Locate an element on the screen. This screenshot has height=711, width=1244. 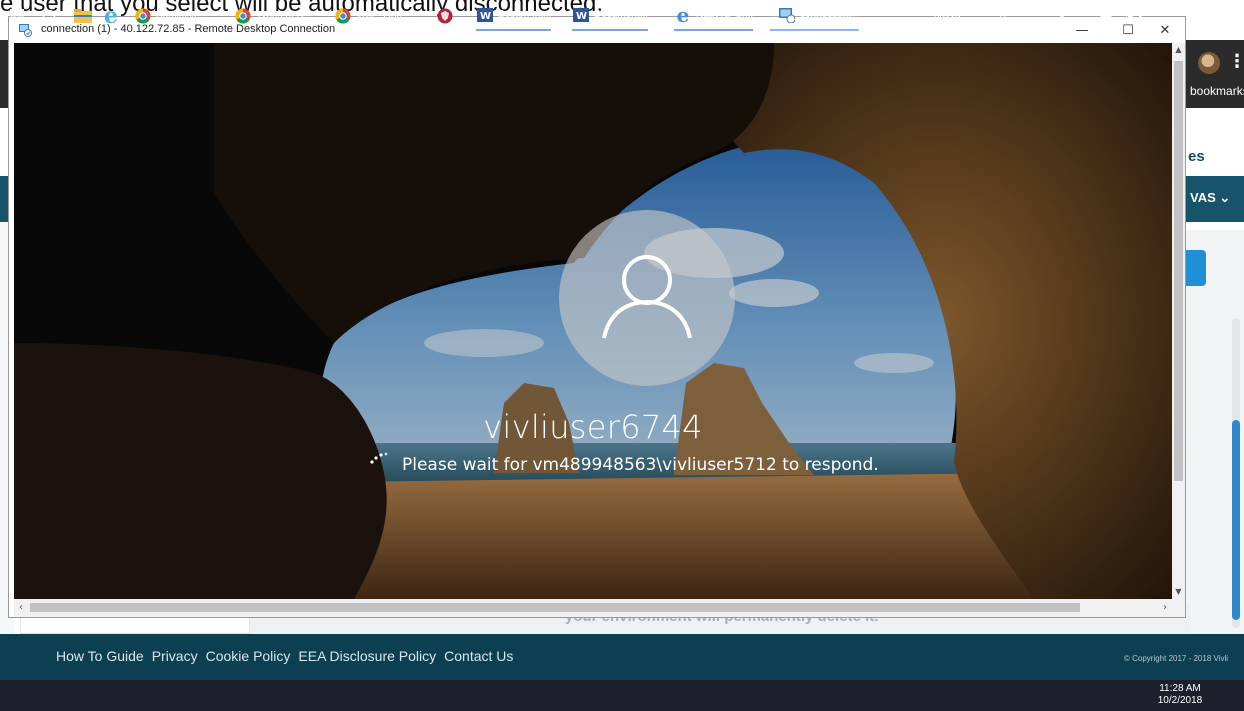
start-button is located at coordinates (17, 15).